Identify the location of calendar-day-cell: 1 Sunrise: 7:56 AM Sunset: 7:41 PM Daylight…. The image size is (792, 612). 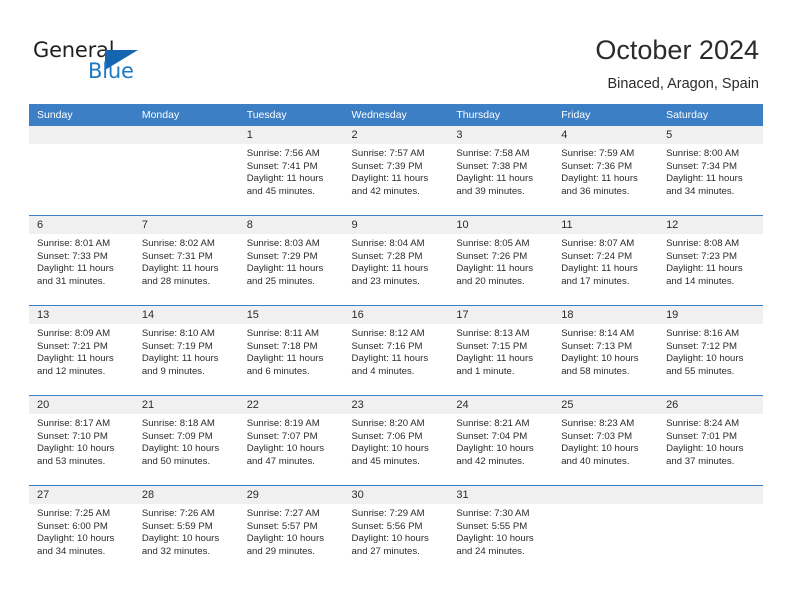
(291, 171).